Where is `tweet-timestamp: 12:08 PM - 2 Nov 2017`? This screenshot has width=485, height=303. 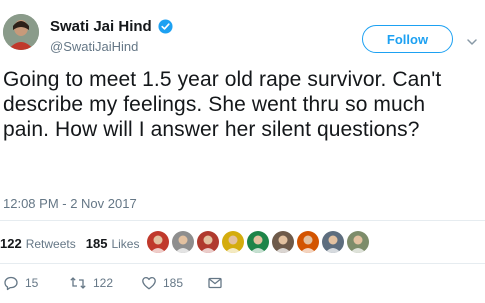 tweet-timestamp: 12:08 PM - 2 Nov 2017 is located at coordinates (70, 203).